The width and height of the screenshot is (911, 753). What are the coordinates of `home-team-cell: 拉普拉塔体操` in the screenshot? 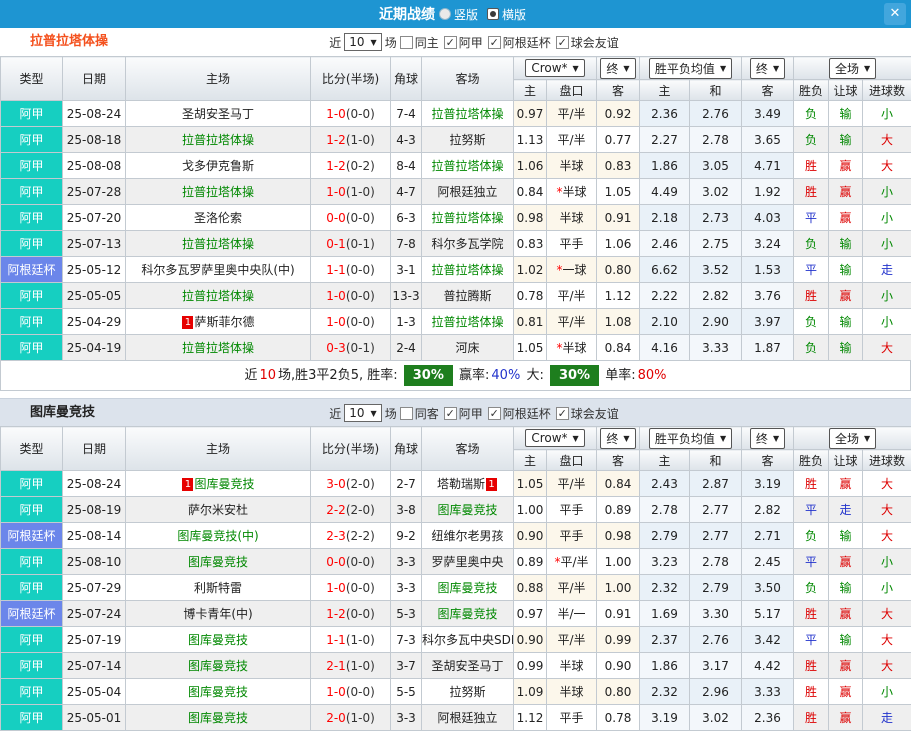 It's located at (218, 191).